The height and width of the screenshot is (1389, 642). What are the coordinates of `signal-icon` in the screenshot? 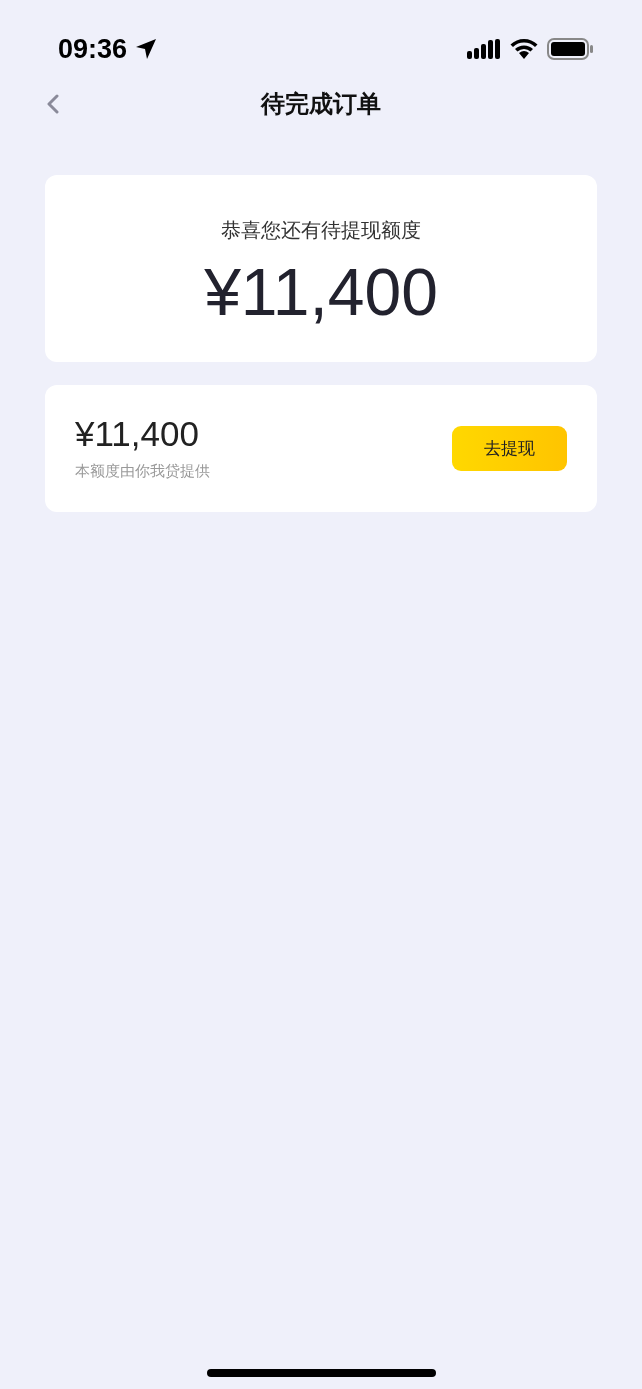 It's located at (484, 49).